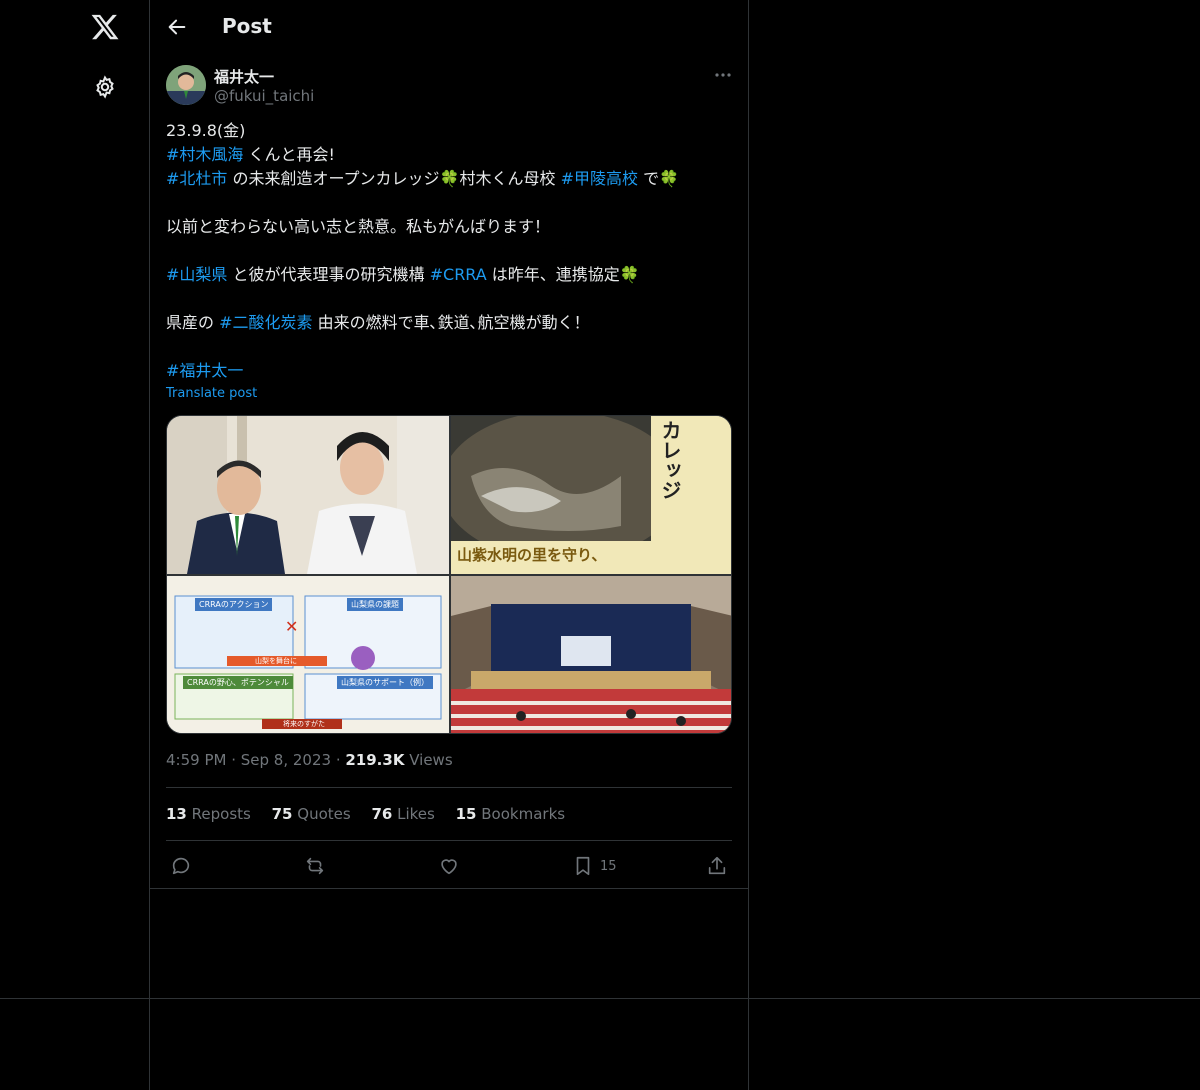 The image size is (1200, 1090). I want to click on bookmark-button: 15, so click(594, 866).